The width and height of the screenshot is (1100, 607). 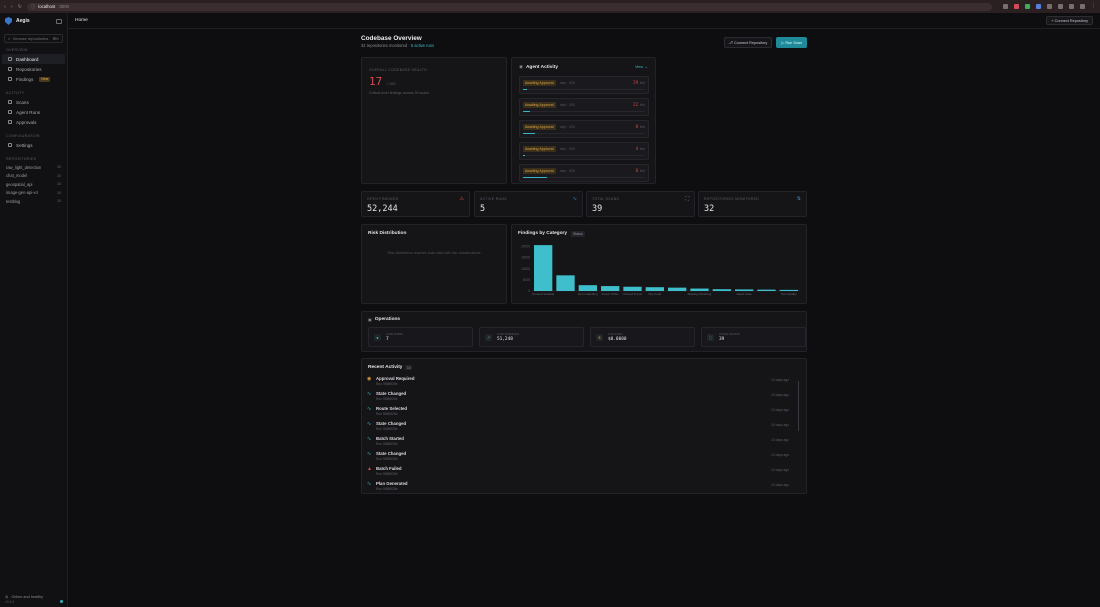 I want to click on run-scan-button: ▷ Run Scan, so click(x=791, y=42).